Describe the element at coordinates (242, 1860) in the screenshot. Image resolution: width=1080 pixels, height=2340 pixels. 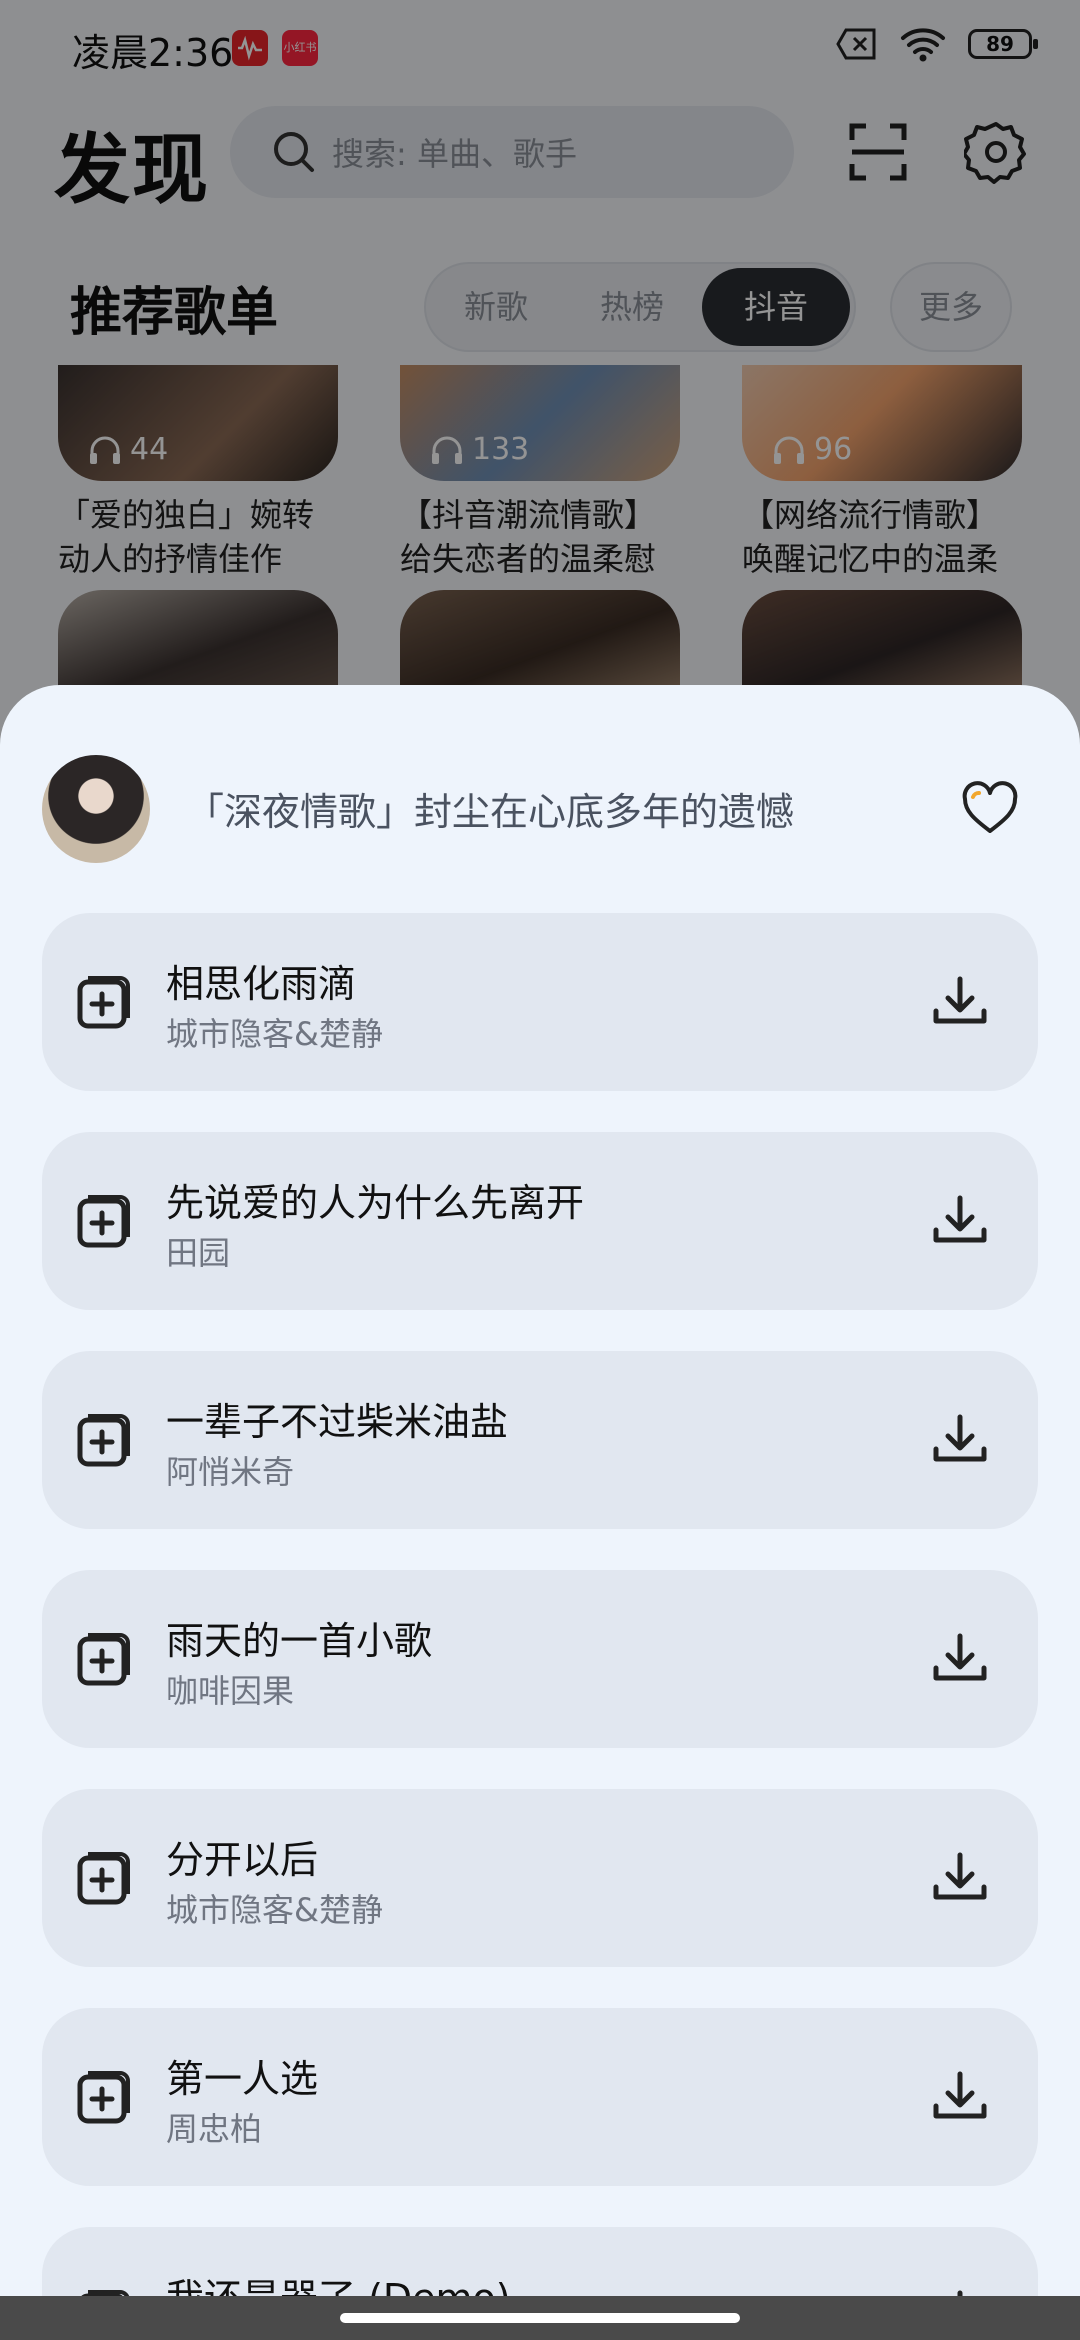
I see `song-title: 分开以后` at that location.